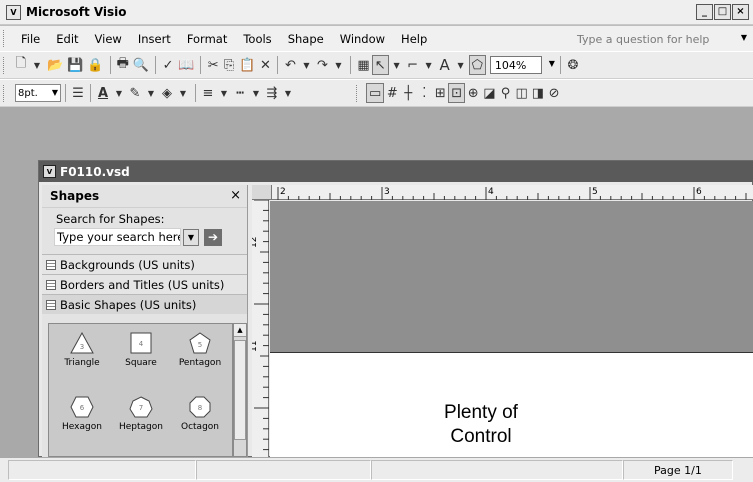 The width and height of the screenshot is (753, 482). What do you see at coordinates (213, 237) in the screenshot?
I see `search-go-icon: ➔` at bounding box center [213, 237].